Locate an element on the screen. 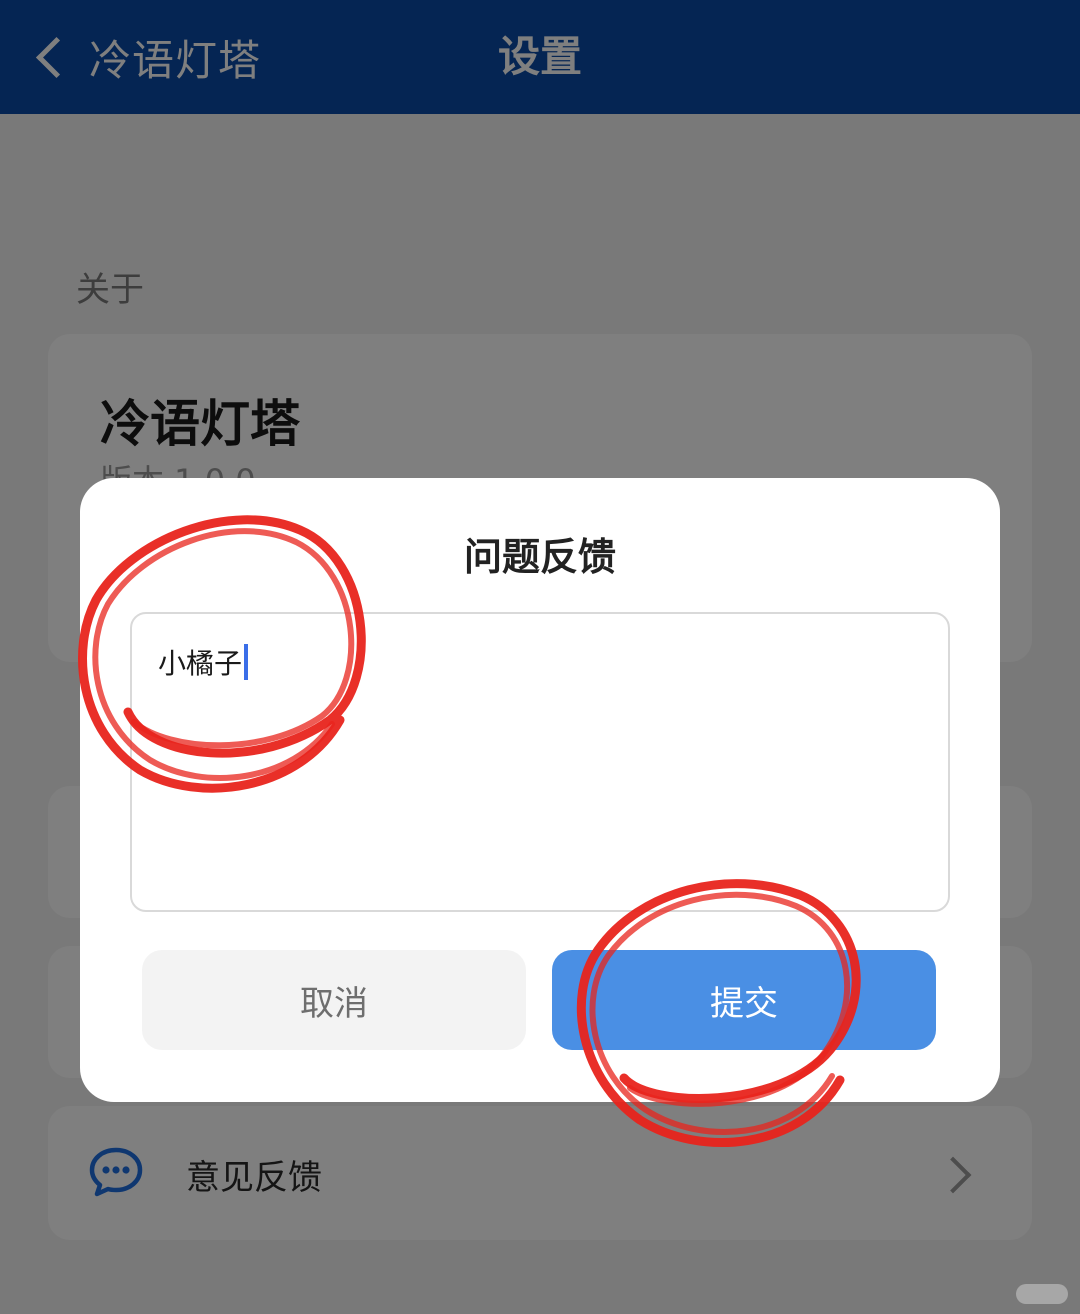 Image resolution: width=1080 pixels, height=1314 pixels. textarea-value-wrap: 小橘子 is located at coordinates (203, 662).